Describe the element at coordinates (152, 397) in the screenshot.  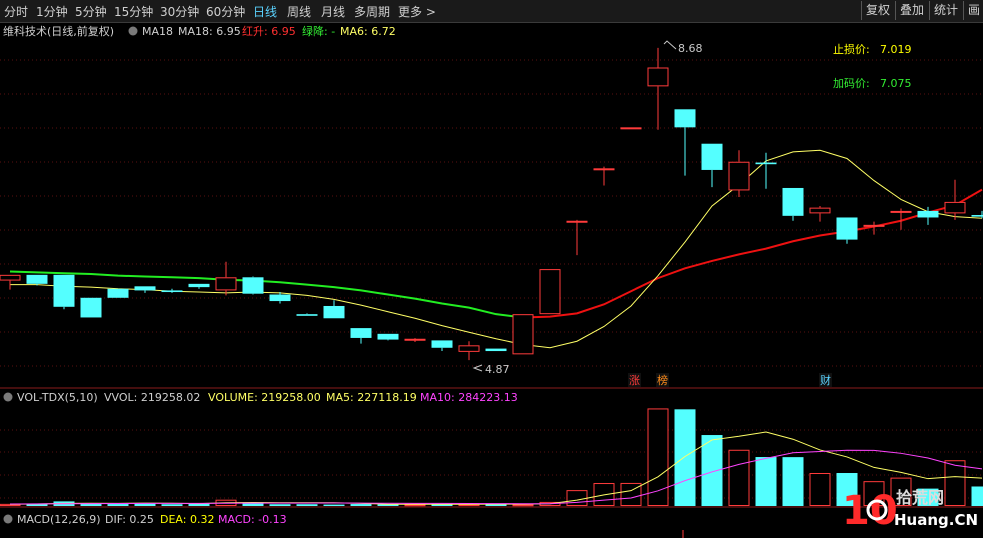
I see `vvol-value: VVOL: 219258.02` at that location.